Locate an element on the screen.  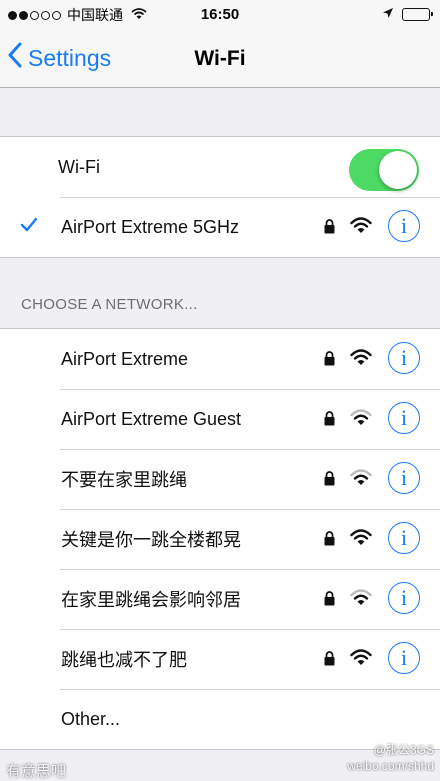
wifi-toggle-switch is located at coordinates (384, 170).